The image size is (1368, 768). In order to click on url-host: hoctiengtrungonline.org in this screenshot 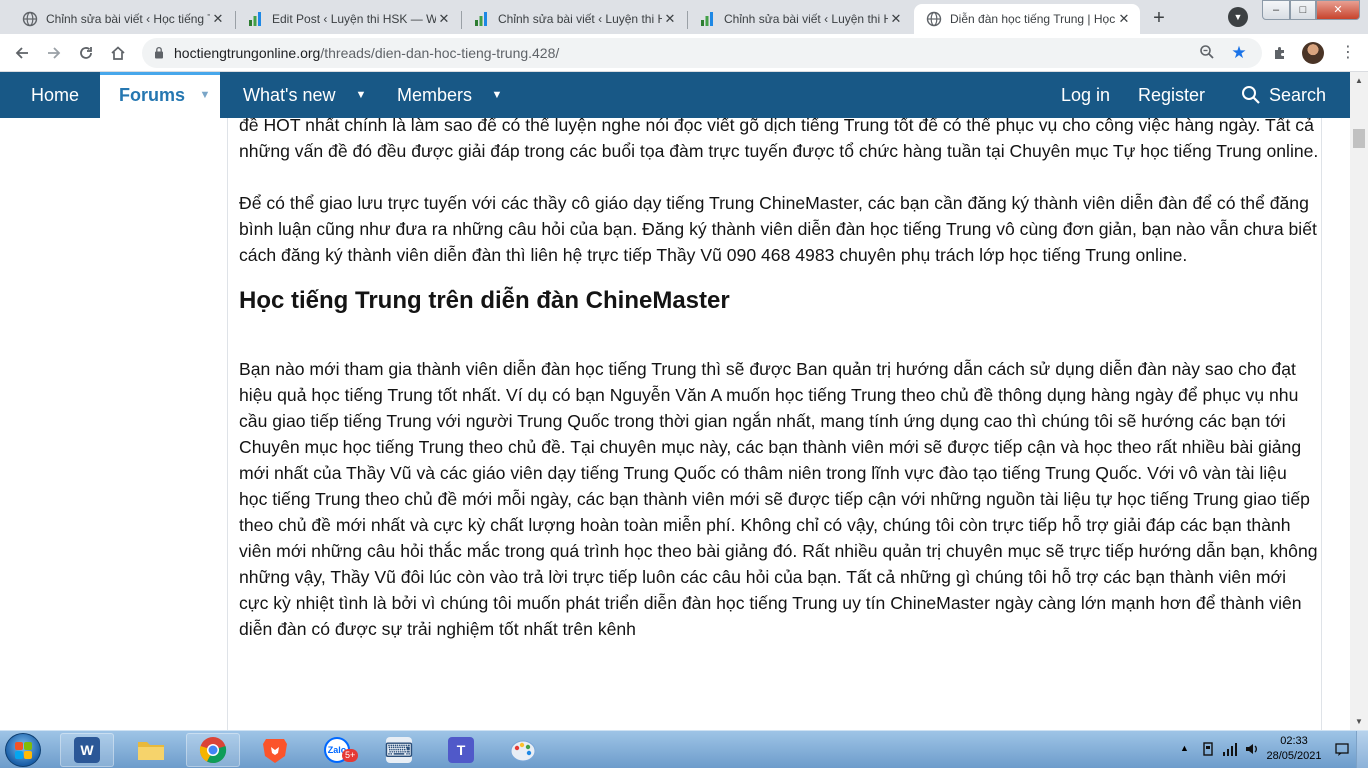, I will do `click(247, 53)`.